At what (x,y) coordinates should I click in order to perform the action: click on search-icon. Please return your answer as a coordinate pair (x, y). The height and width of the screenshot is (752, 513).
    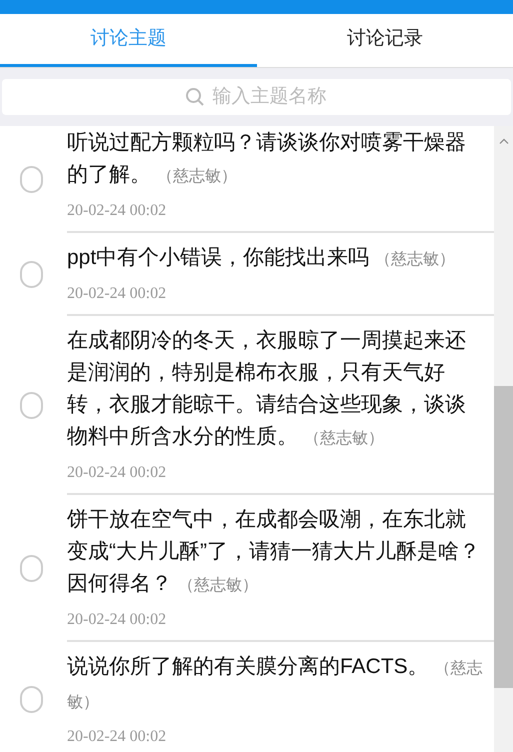
    Looking at the image, I should click on (195, 97).